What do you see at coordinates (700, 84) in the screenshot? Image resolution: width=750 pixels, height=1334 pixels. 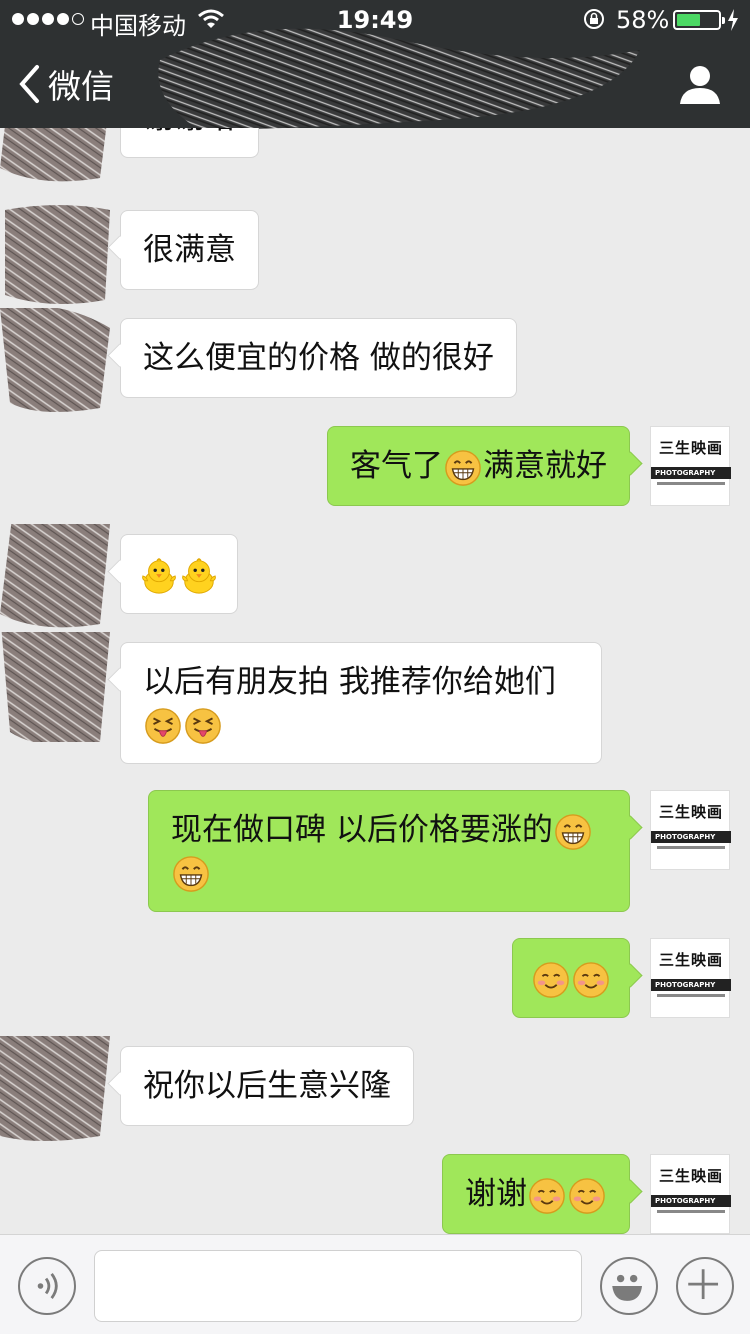 I see `contact-profile-icon` at bounding box center [700, 84].